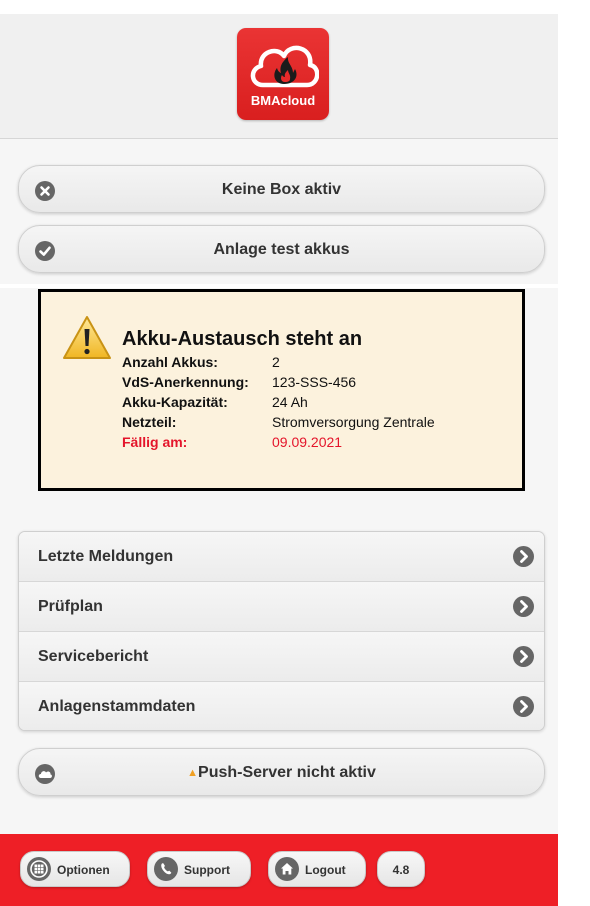 This screenshot has width=590, height=906. Describe the element at coordinates (87, 337) in the screenshot. I see `warning-triangle-icon` at that location.